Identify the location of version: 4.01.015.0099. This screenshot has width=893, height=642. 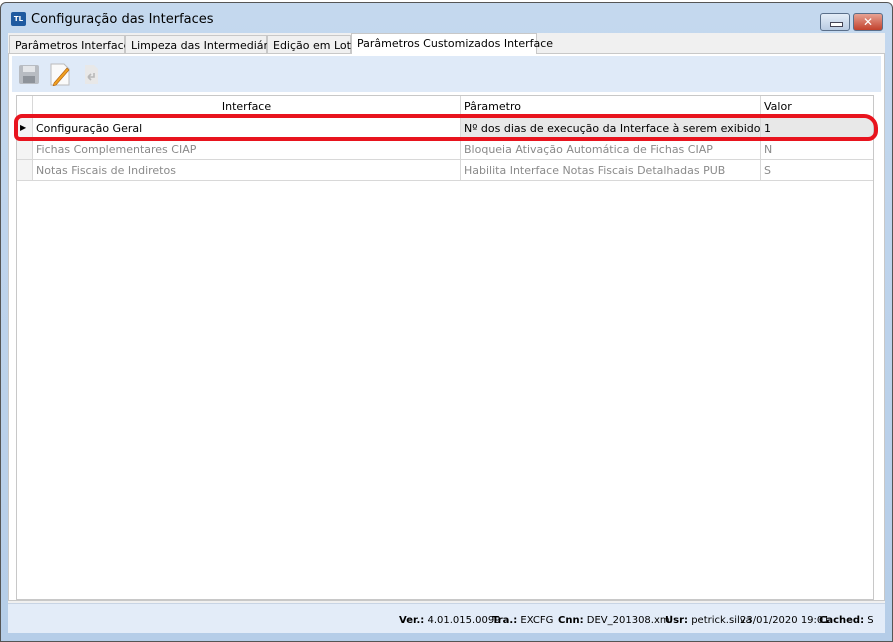
(464, 620).